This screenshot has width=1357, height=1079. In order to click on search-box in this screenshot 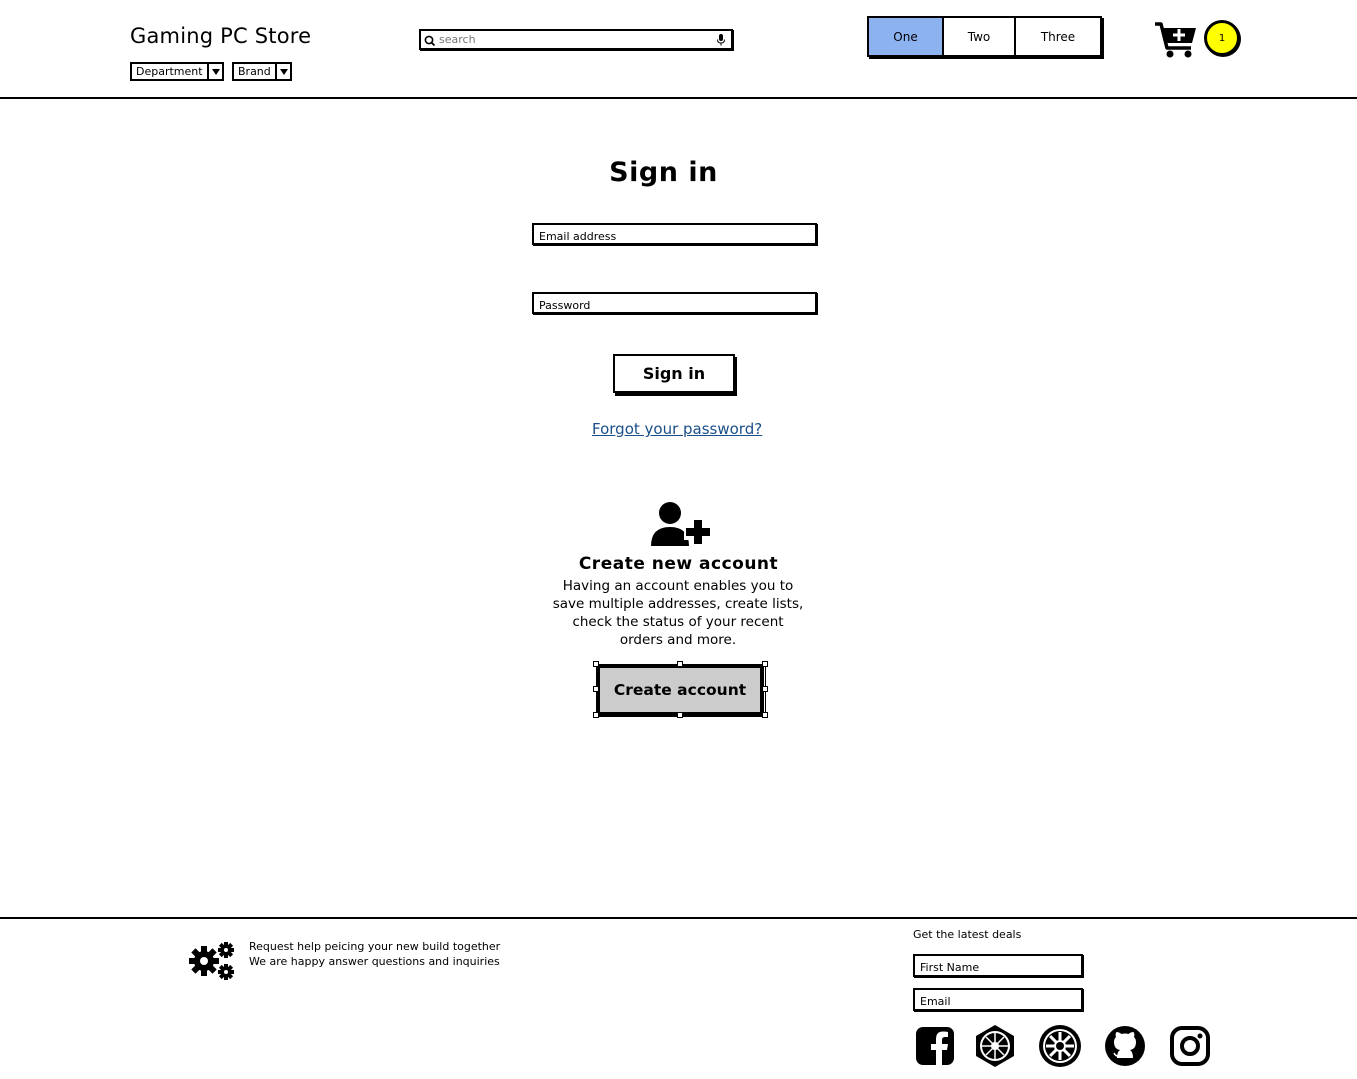, I will do `click(576, 39)`.